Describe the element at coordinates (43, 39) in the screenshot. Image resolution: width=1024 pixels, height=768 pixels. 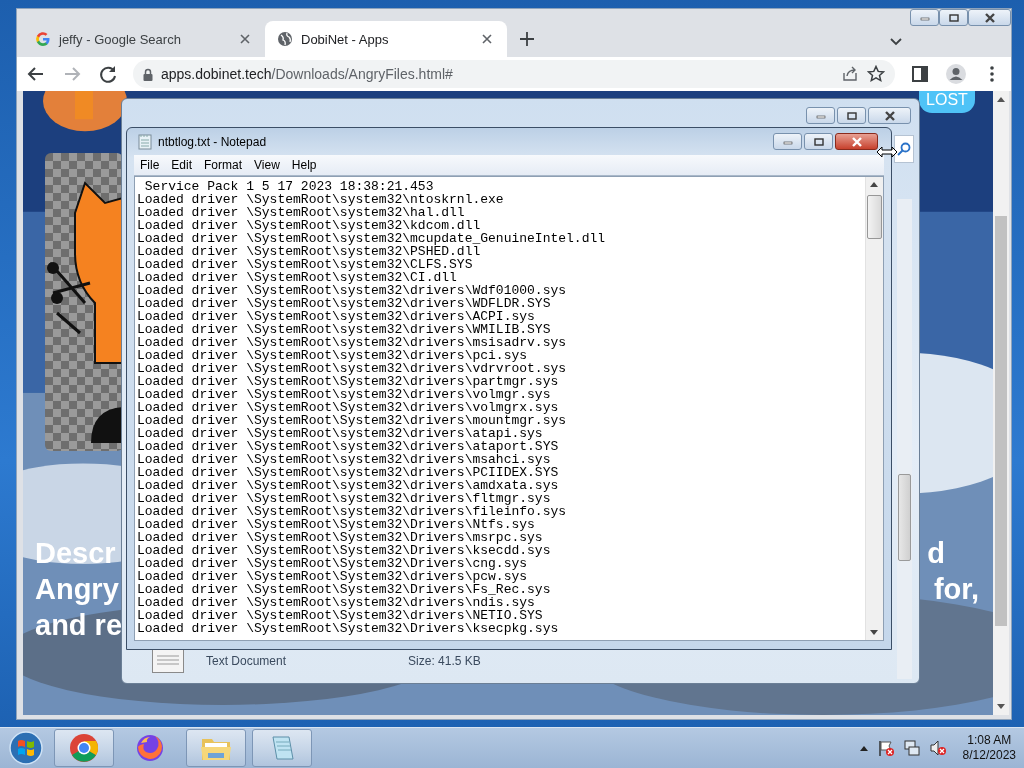
I see `g-logo-icon` at that location.